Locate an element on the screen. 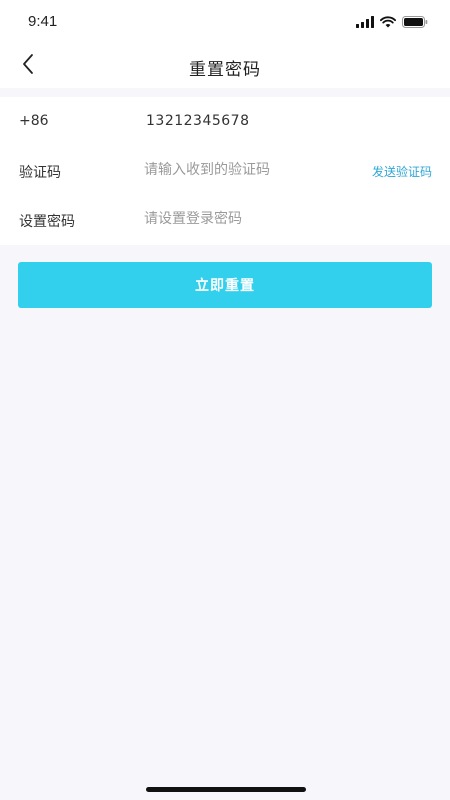  wifi-icon is located at coordinates (388, 22).